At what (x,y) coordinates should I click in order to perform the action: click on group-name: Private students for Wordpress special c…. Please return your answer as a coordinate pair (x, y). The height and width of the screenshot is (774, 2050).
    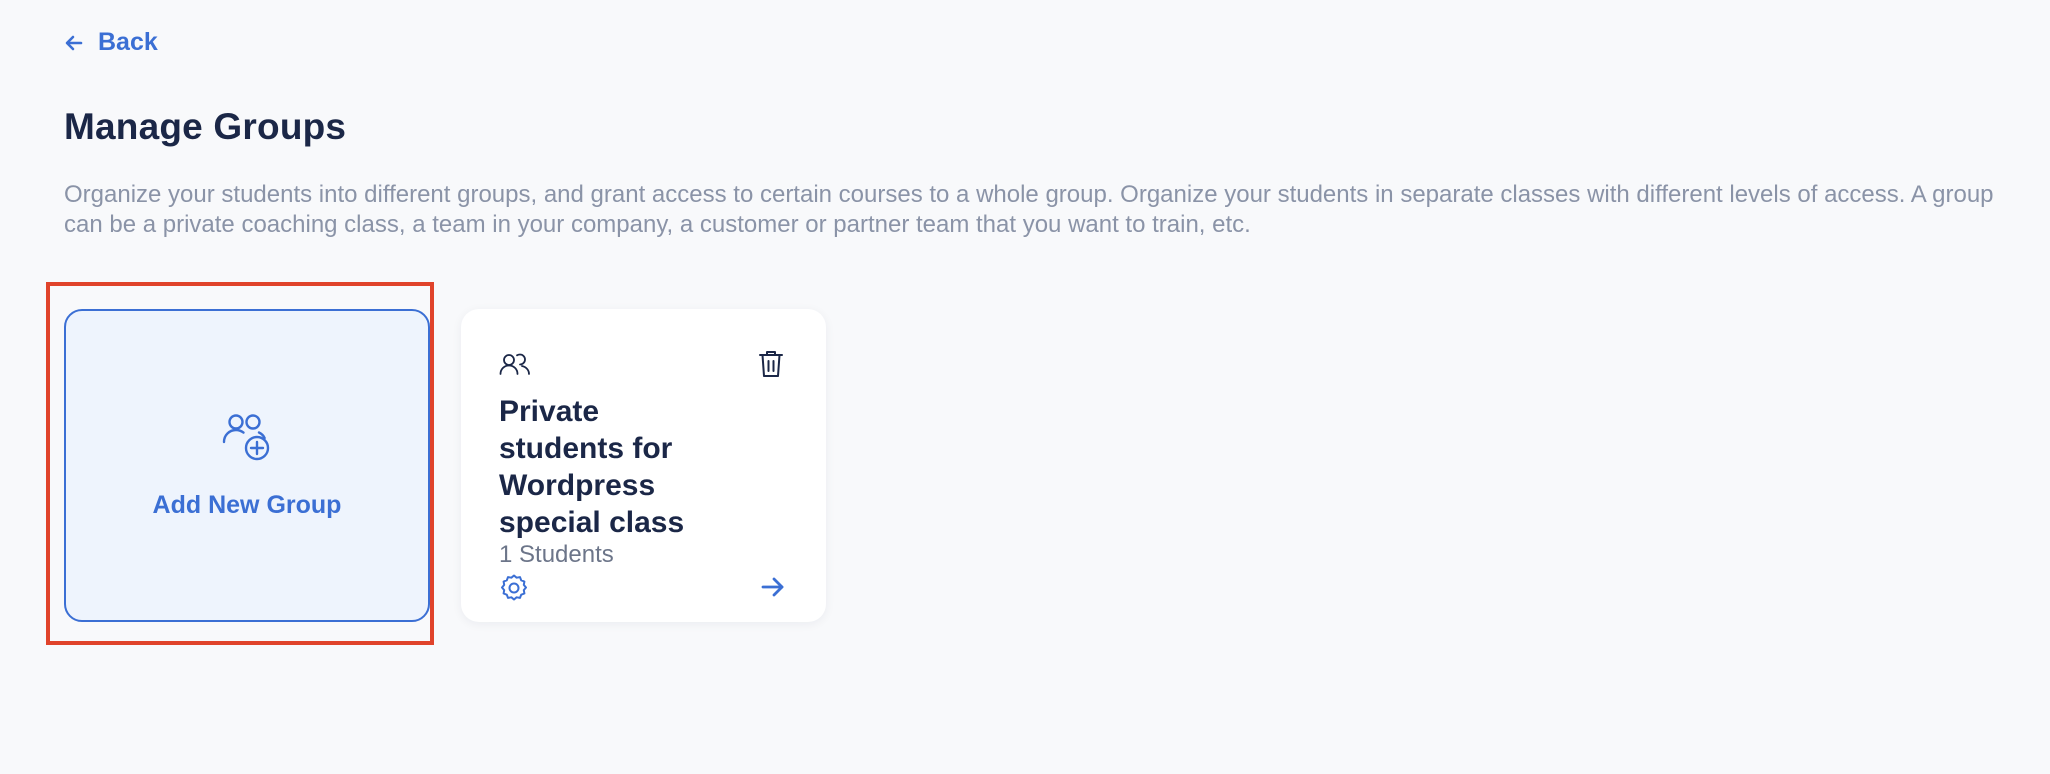
    Looking at the image, I should click on (592, 467).